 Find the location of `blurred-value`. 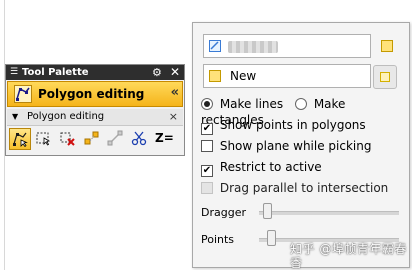

blurred-value is located at coordinates (253, 47).